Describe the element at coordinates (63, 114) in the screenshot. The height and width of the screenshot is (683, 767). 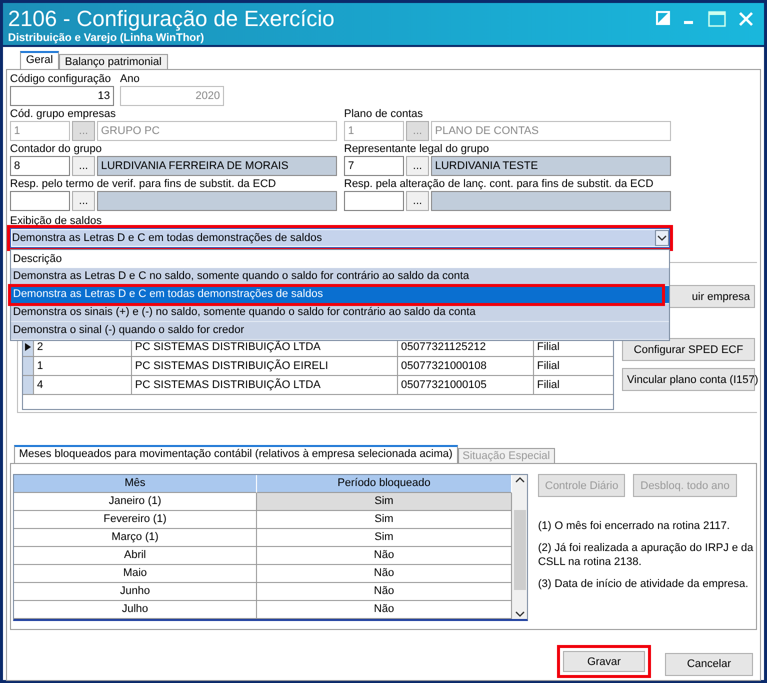
I see `field-label: Cód. grupo empresas` at that location.